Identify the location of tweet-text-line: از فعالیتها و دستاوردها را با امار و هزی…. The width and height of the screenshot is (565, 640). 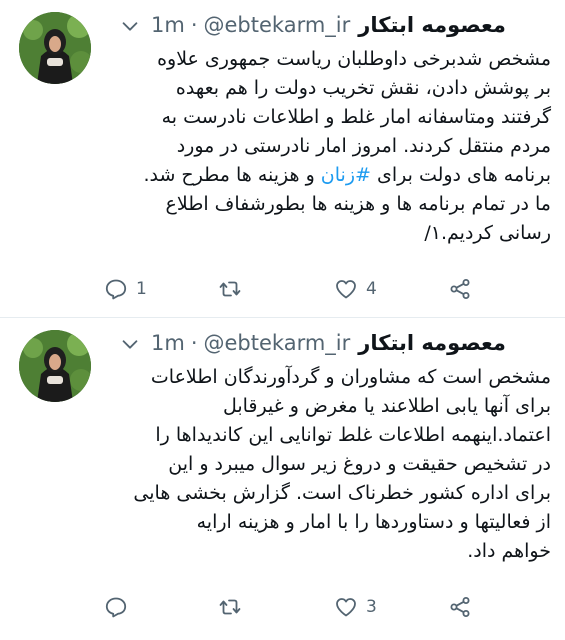
(373, 522).